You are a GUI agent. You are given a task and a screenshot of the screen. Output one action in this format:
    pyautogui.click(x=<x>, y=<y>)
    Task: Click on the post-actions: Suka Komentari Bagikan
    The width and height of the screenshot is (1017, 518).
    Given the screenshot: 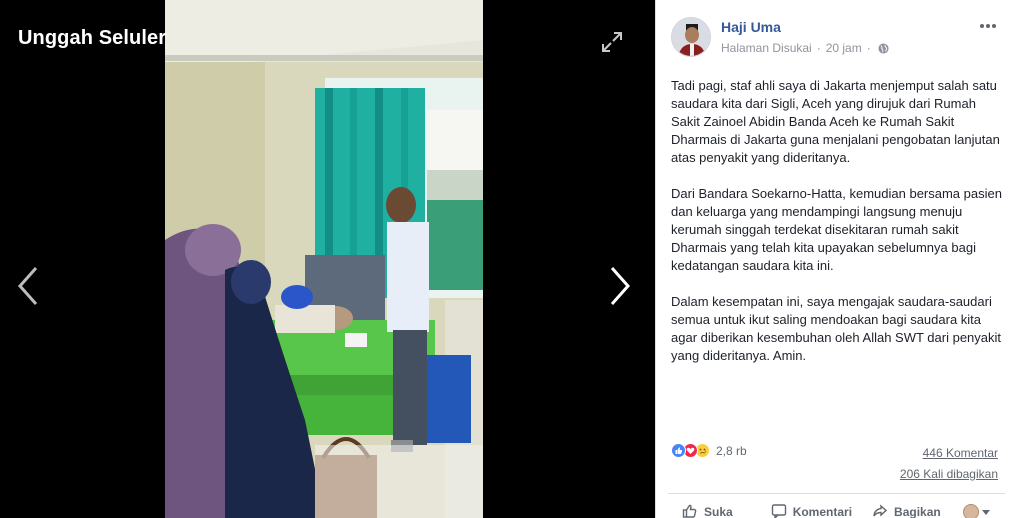 What is the action you would take?
    pyautogui.click(x=838, y=509)
    